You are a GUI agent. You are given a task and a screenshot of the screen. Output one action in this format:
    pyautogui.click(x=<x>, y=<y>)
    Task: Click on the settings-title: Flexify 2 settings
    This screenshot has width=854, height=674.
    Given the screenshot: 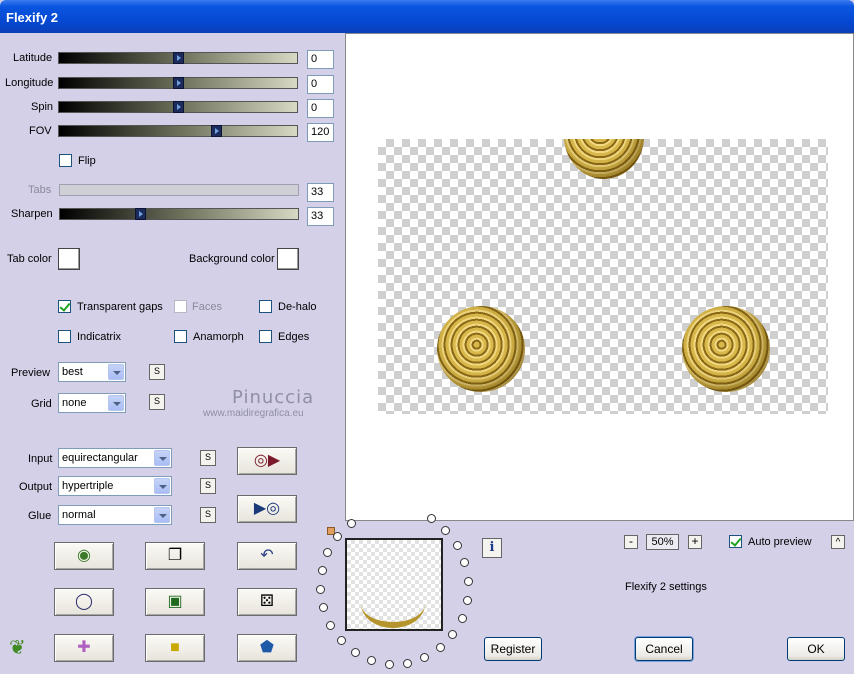 What is the action you would take?
    pyautogui.click(x=666, y=587)
    